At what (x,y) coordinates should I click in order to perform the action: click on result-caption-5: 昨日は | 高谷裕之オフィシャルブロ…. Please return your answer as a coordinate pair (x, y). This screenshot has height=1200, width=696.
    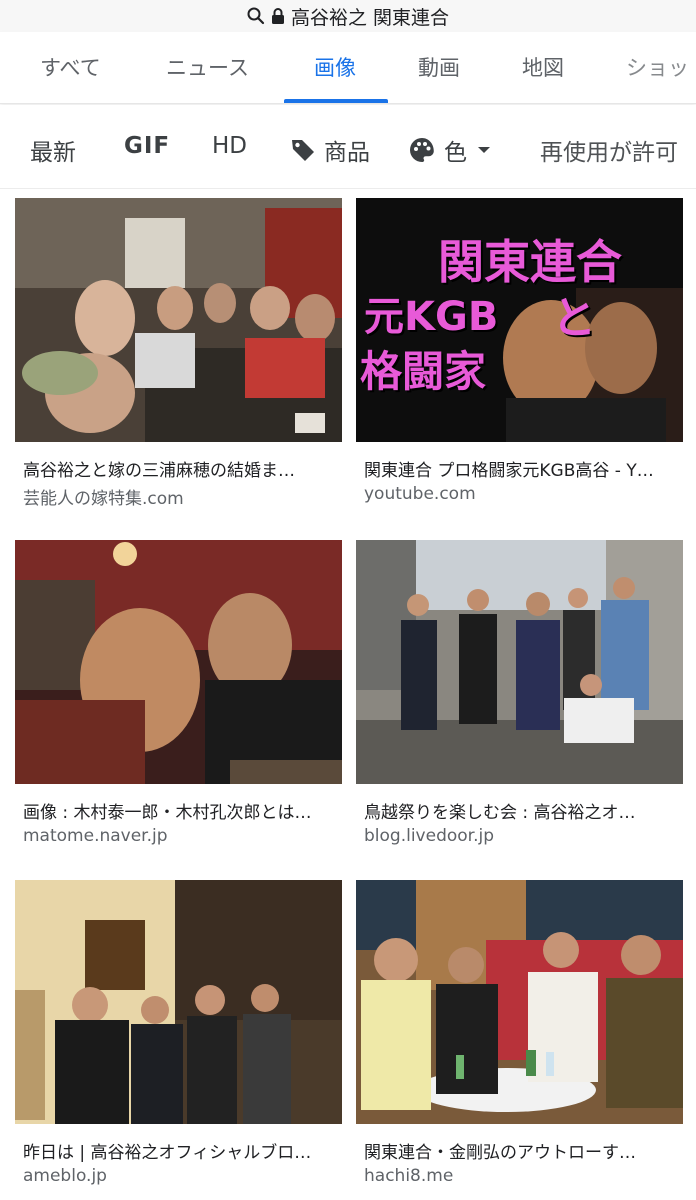
    Looking at the image, I should click on (182, 1150).